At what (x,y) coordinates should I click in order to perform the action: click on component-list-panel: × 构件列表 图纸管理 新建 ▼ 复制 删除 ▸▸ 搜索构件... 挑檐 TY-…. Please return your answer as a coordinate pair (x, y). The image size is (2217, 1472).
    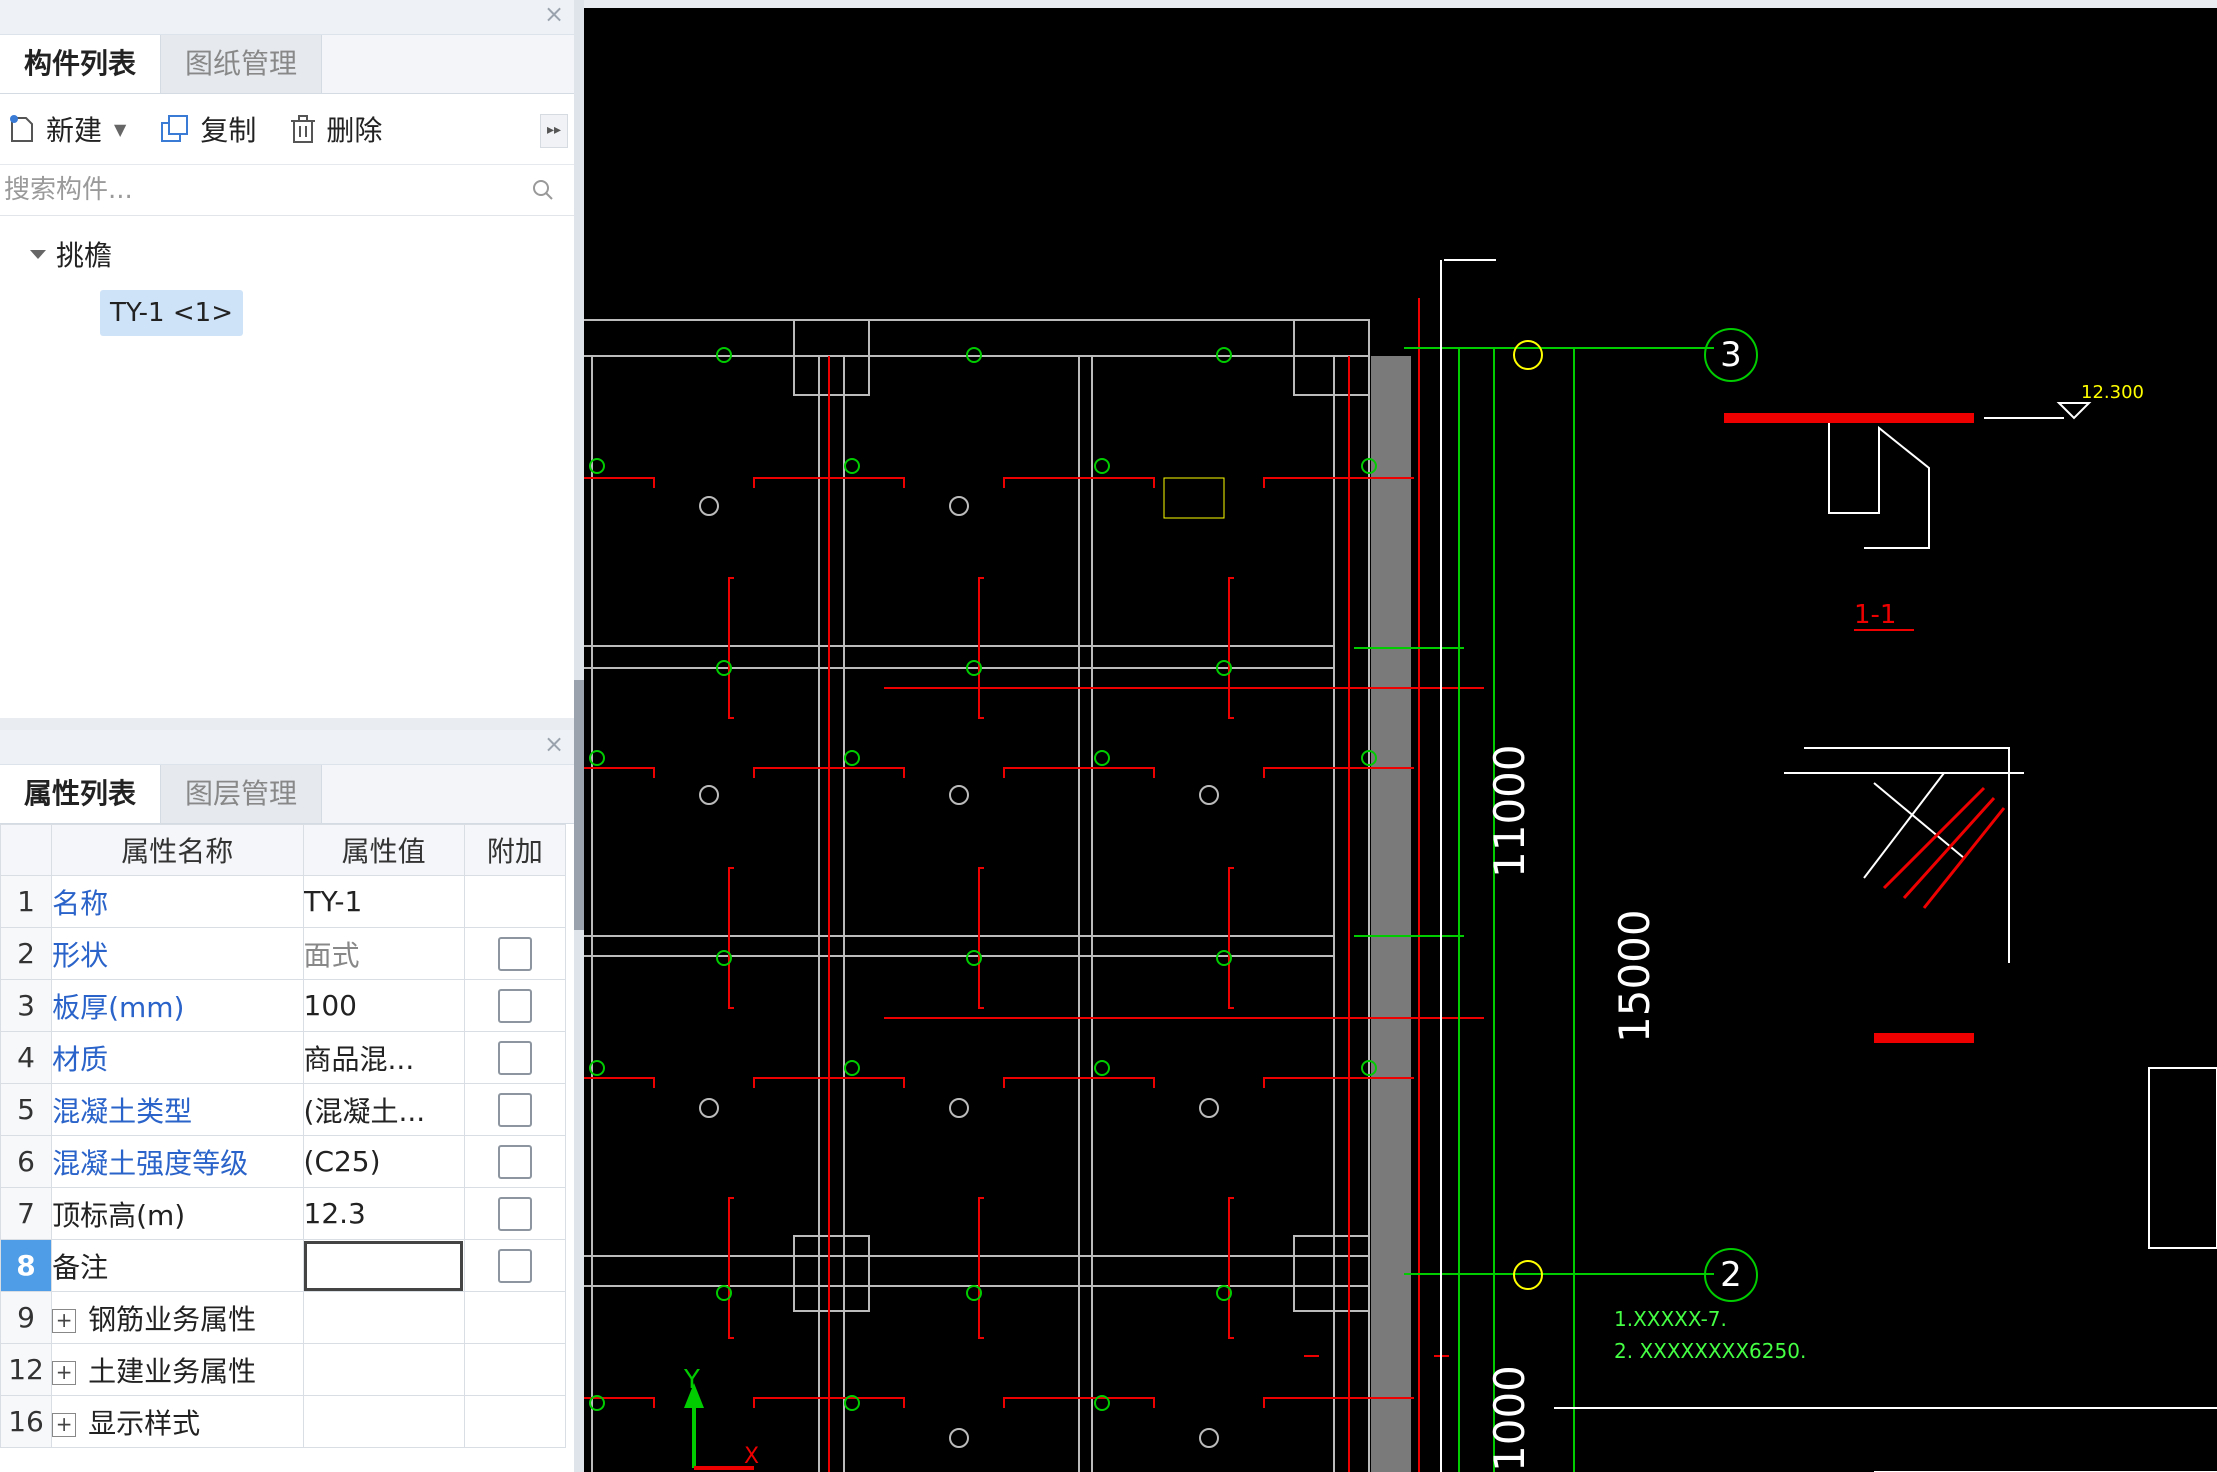
    Looking at the image, I should click on (287, 359).